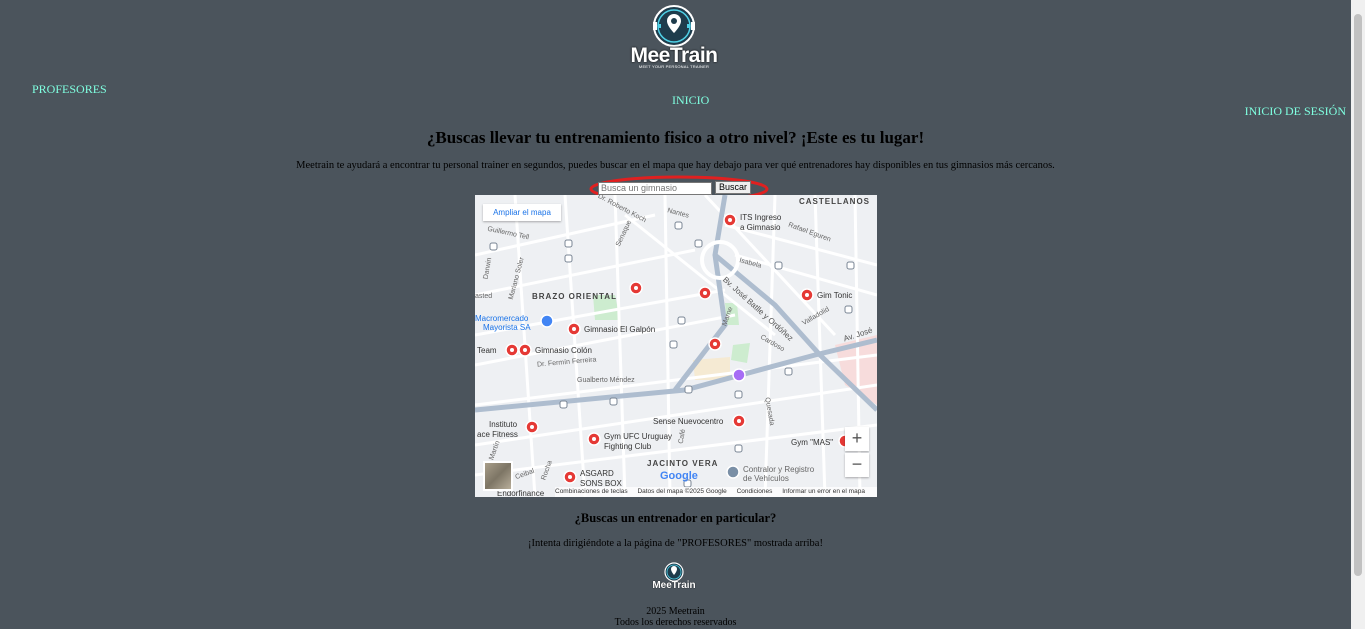 This screenshot has width=1365, height=629. What do you see at coordinates (675, 518) in the screenshot?
I see `trainer-section-title: ¿Buscas un entrenador en particular?` at bounding box center [675, 518].